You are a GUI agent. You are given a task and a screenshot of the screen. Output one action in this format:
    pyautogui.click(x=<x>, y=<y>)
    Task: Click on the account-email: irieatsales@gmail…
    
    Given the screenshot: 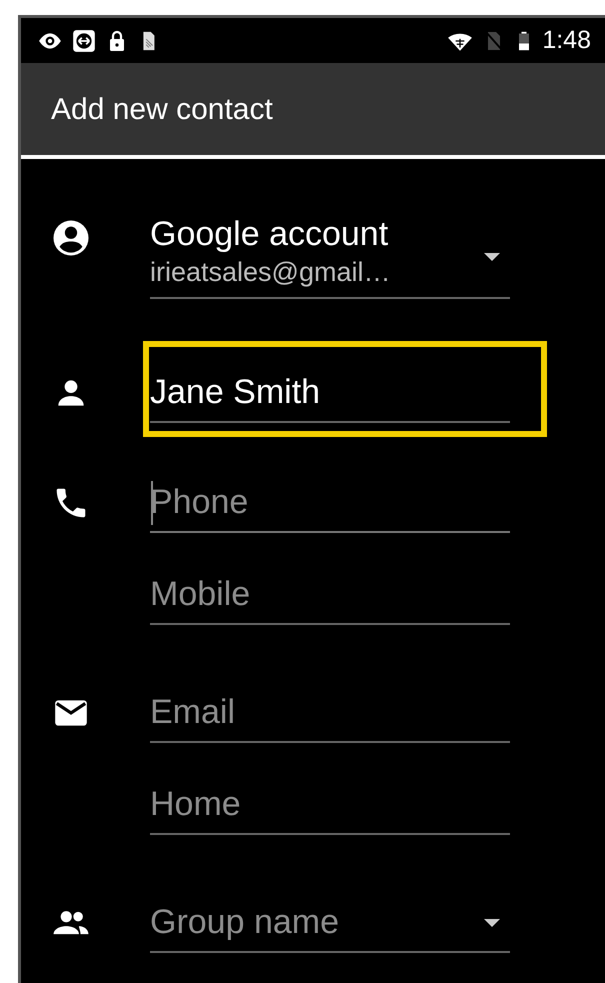 What is the action you would take?
    pyautogui.click(x=271, y=272)
    